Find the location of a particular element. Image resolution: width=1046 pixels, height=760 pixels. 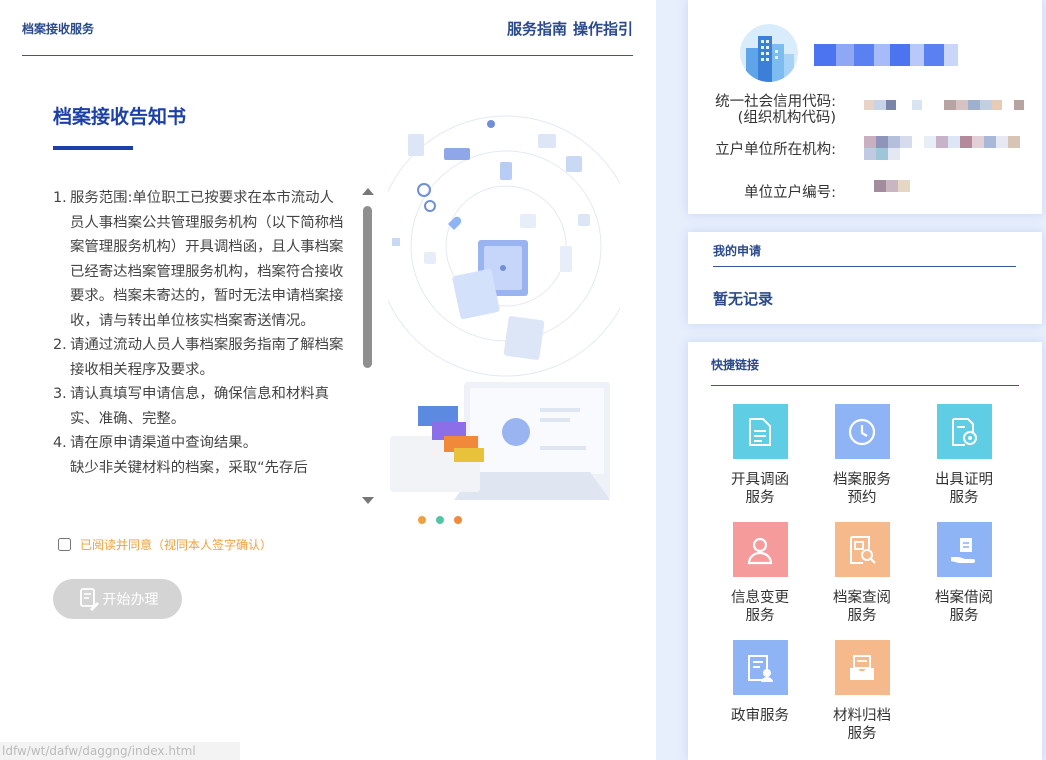

clock-icon is located at coordinates (862, 431).